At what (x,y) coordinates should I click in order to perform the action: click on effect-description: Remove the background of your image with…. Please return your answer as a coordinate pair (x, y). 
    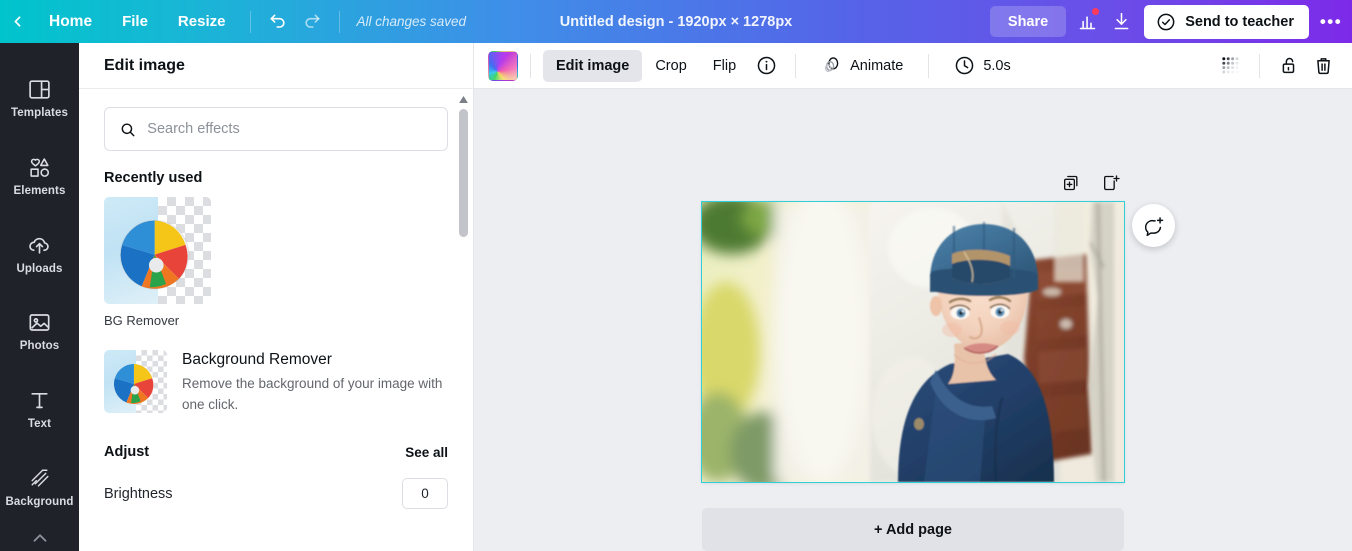
    Looking at the image, I should click on (312, 394).